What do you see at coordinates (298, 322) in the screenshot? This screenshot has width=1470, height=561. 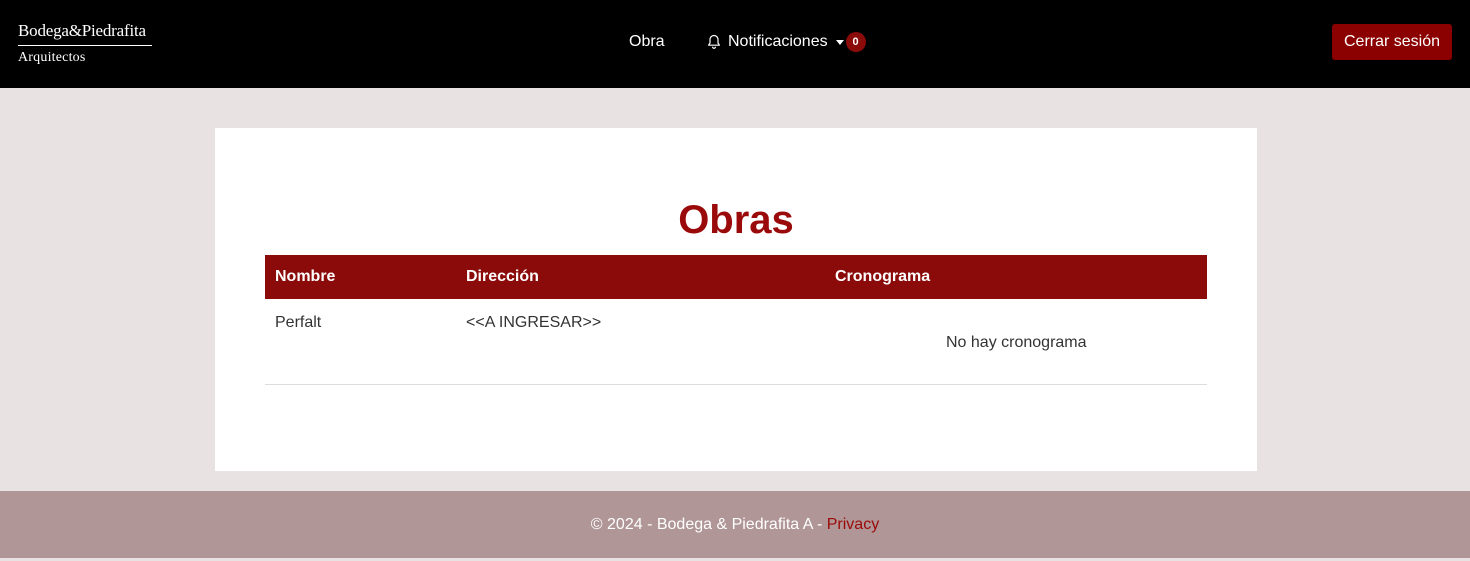 I see `cell-nombre: Perfalt` at bounding box center [298, 322].